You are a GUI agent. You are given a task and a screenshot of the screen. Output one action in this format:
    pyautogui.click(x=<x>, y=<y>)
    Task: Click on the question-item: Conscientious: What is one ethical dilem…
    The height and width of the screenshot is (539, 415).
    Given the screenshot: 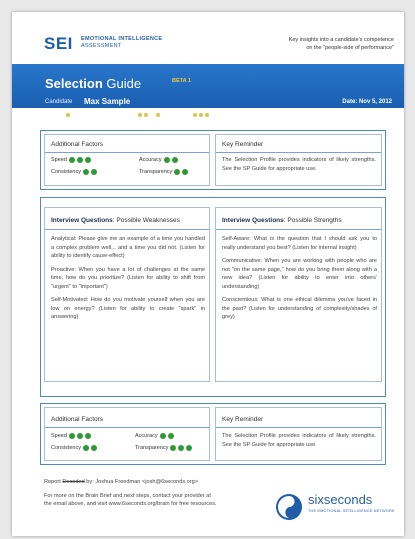 What is the action you would take?
    pyautogui.click(x=299, y=308)
    